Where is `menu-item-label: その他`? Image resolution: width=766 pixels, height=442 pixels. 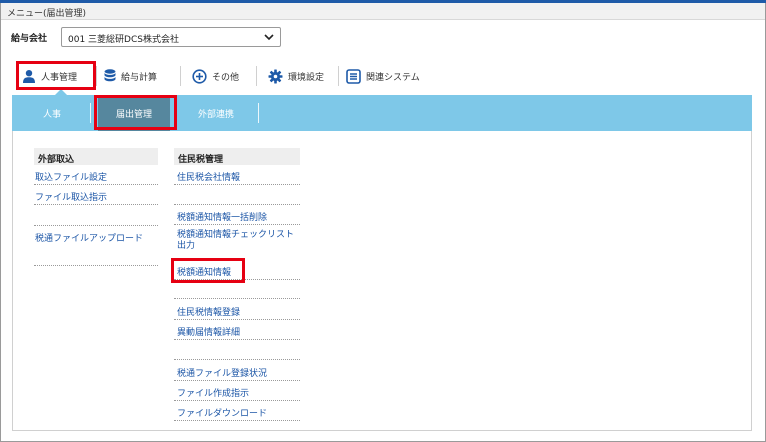 menu-item-label: その他 is located at coordinates (226, 77).